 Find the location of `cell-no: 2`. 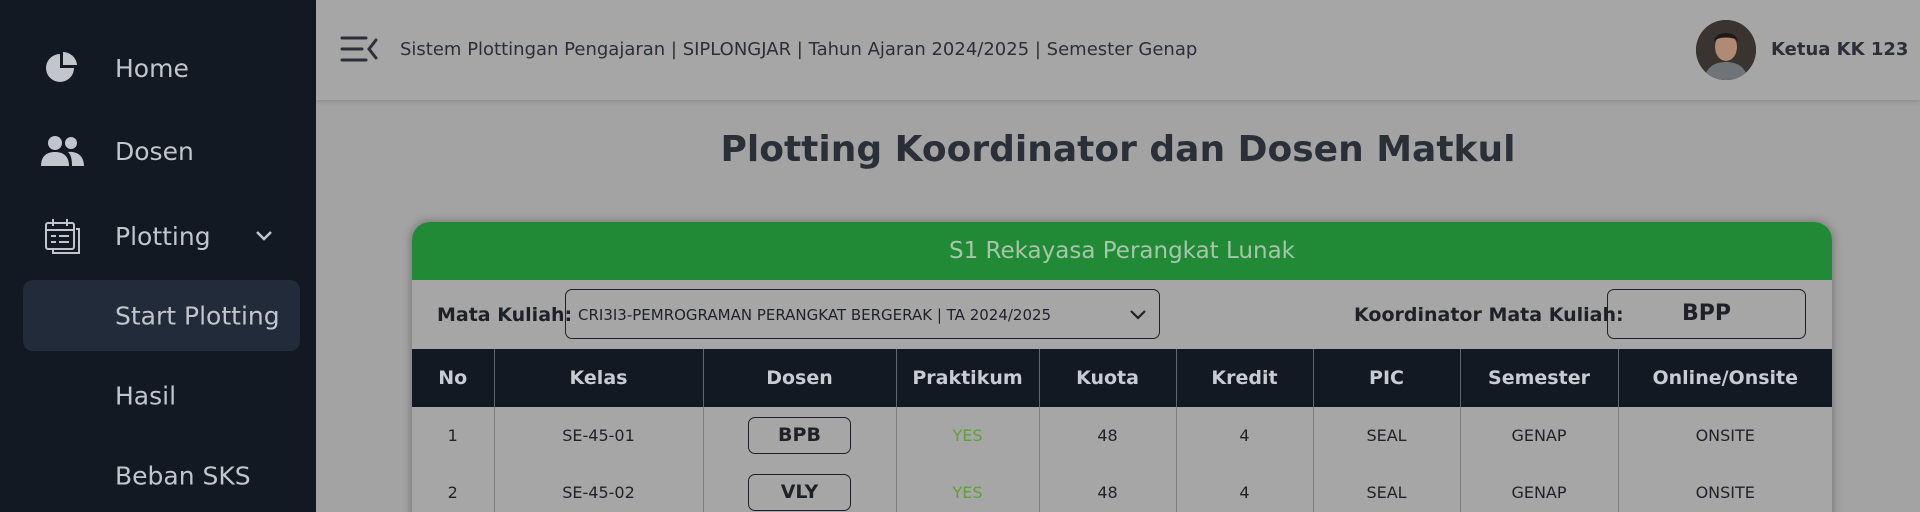

cell-no: 2 is located at coordinates (453, 488).